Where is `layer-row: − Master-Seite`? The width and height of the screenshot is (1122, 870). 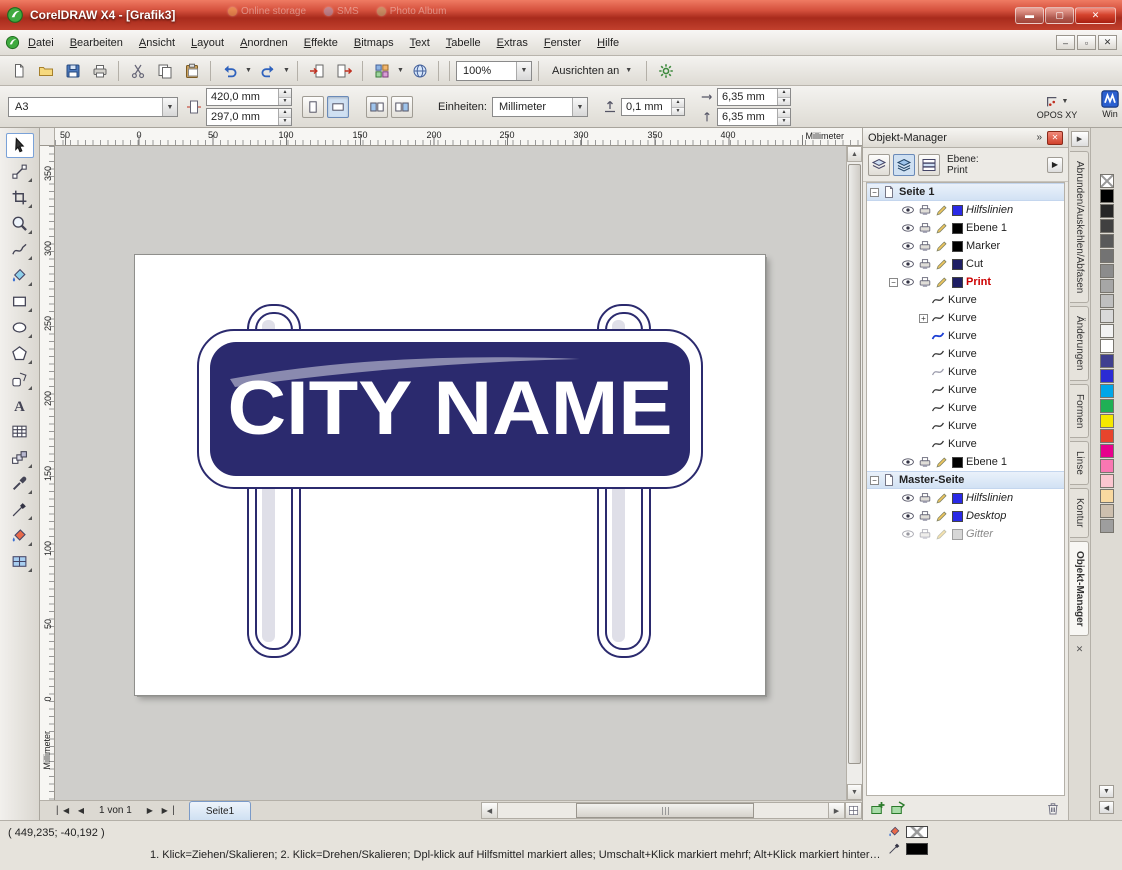 layer-row: − Master-Seite is located at coordinates (965, 480).